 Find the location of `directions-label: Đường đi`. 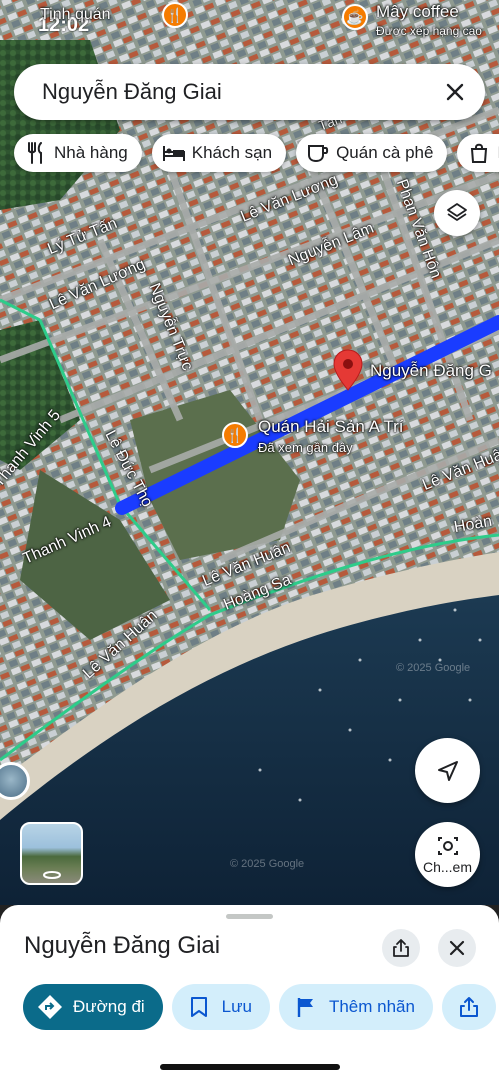

directions-label: Đường đi is located at coordinates (109, 1006).